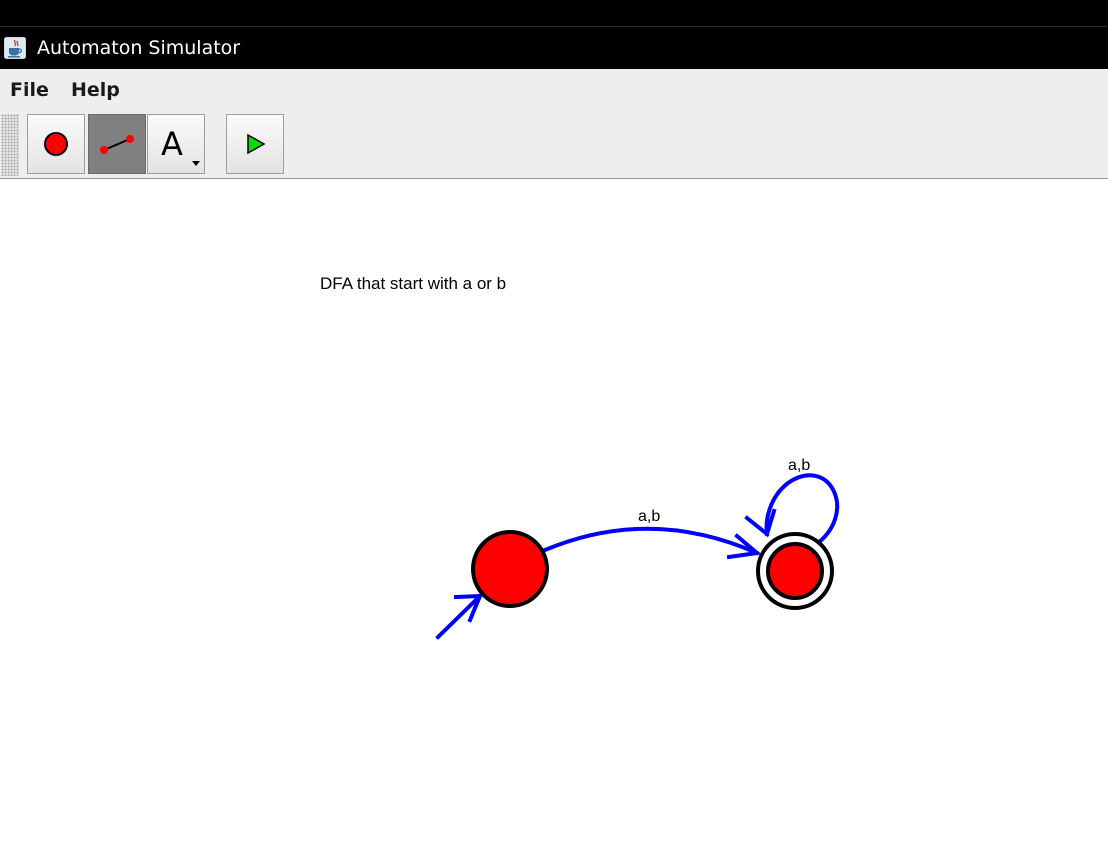 This screenshot has width=1108, height=868. What do you see at coordinates (554, 145) in the screenshot?
I see `toolbar: A` at bounding box center [554, 145].